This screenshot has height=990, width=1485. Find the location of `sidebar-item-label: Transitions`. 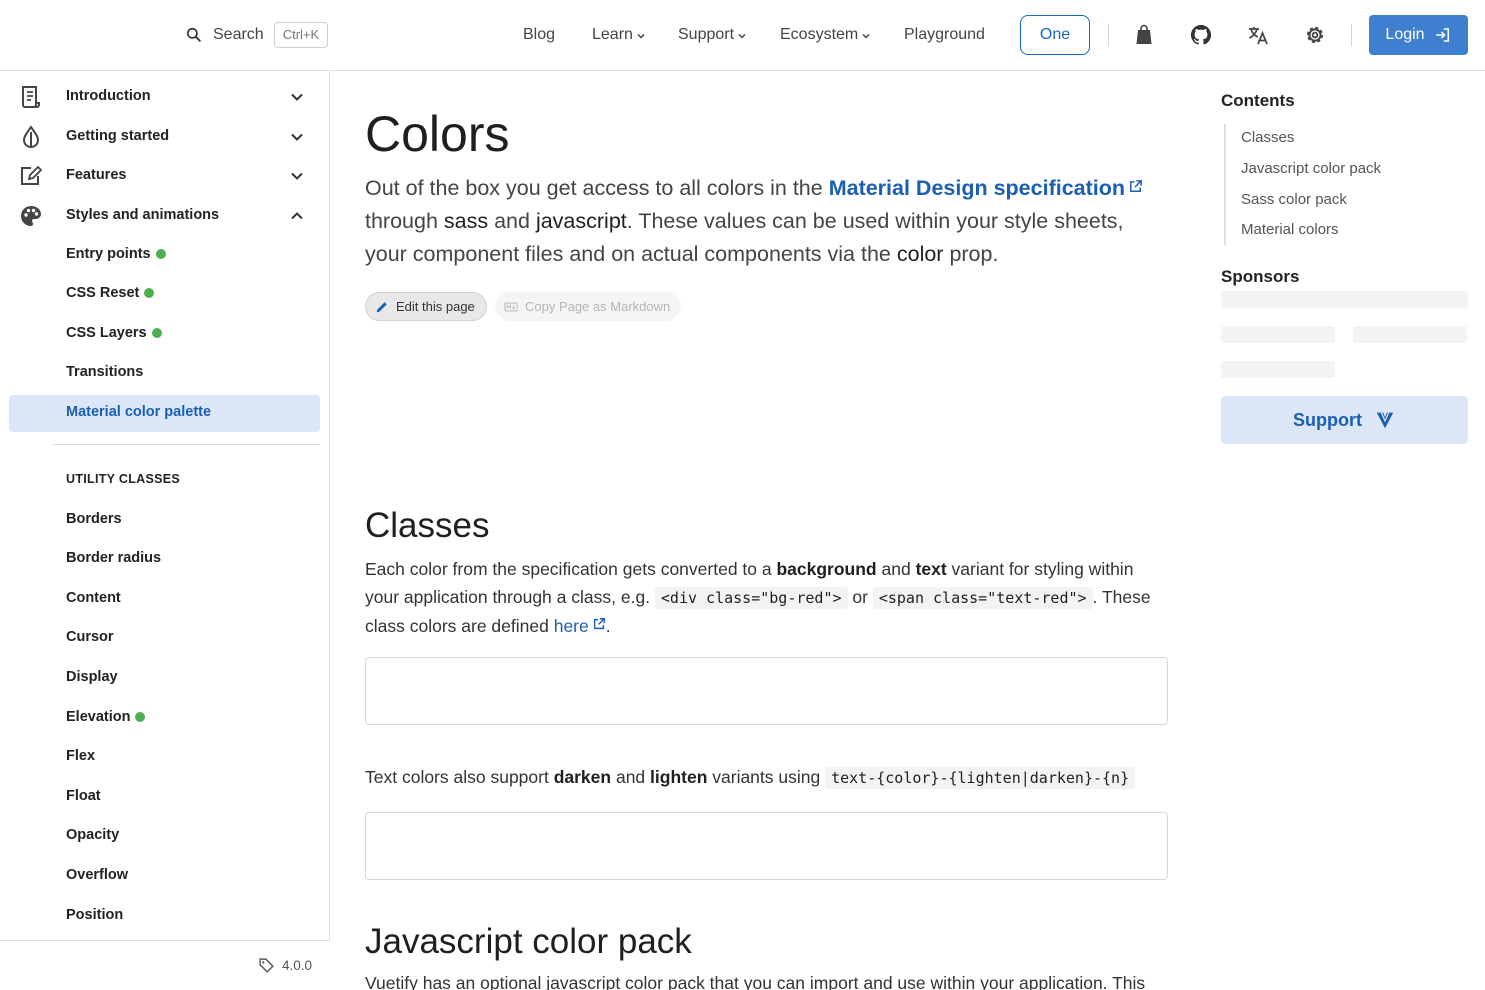

sidebar-item-label: Transitions is located at coordinates (105, 372).